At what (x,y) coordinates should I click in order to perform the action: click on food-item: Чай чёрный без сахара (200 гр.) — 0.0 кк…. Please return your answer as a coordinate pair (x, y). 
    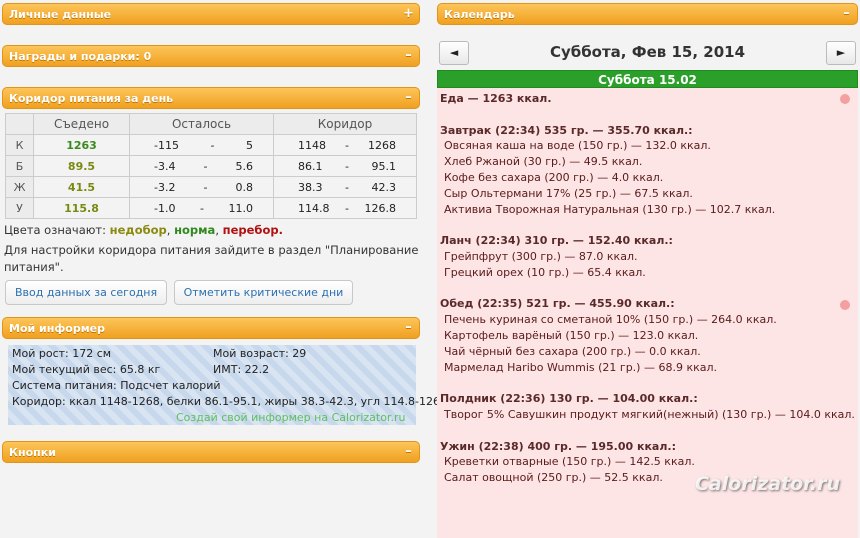
    Looking at the image, I should click on (647, 352).